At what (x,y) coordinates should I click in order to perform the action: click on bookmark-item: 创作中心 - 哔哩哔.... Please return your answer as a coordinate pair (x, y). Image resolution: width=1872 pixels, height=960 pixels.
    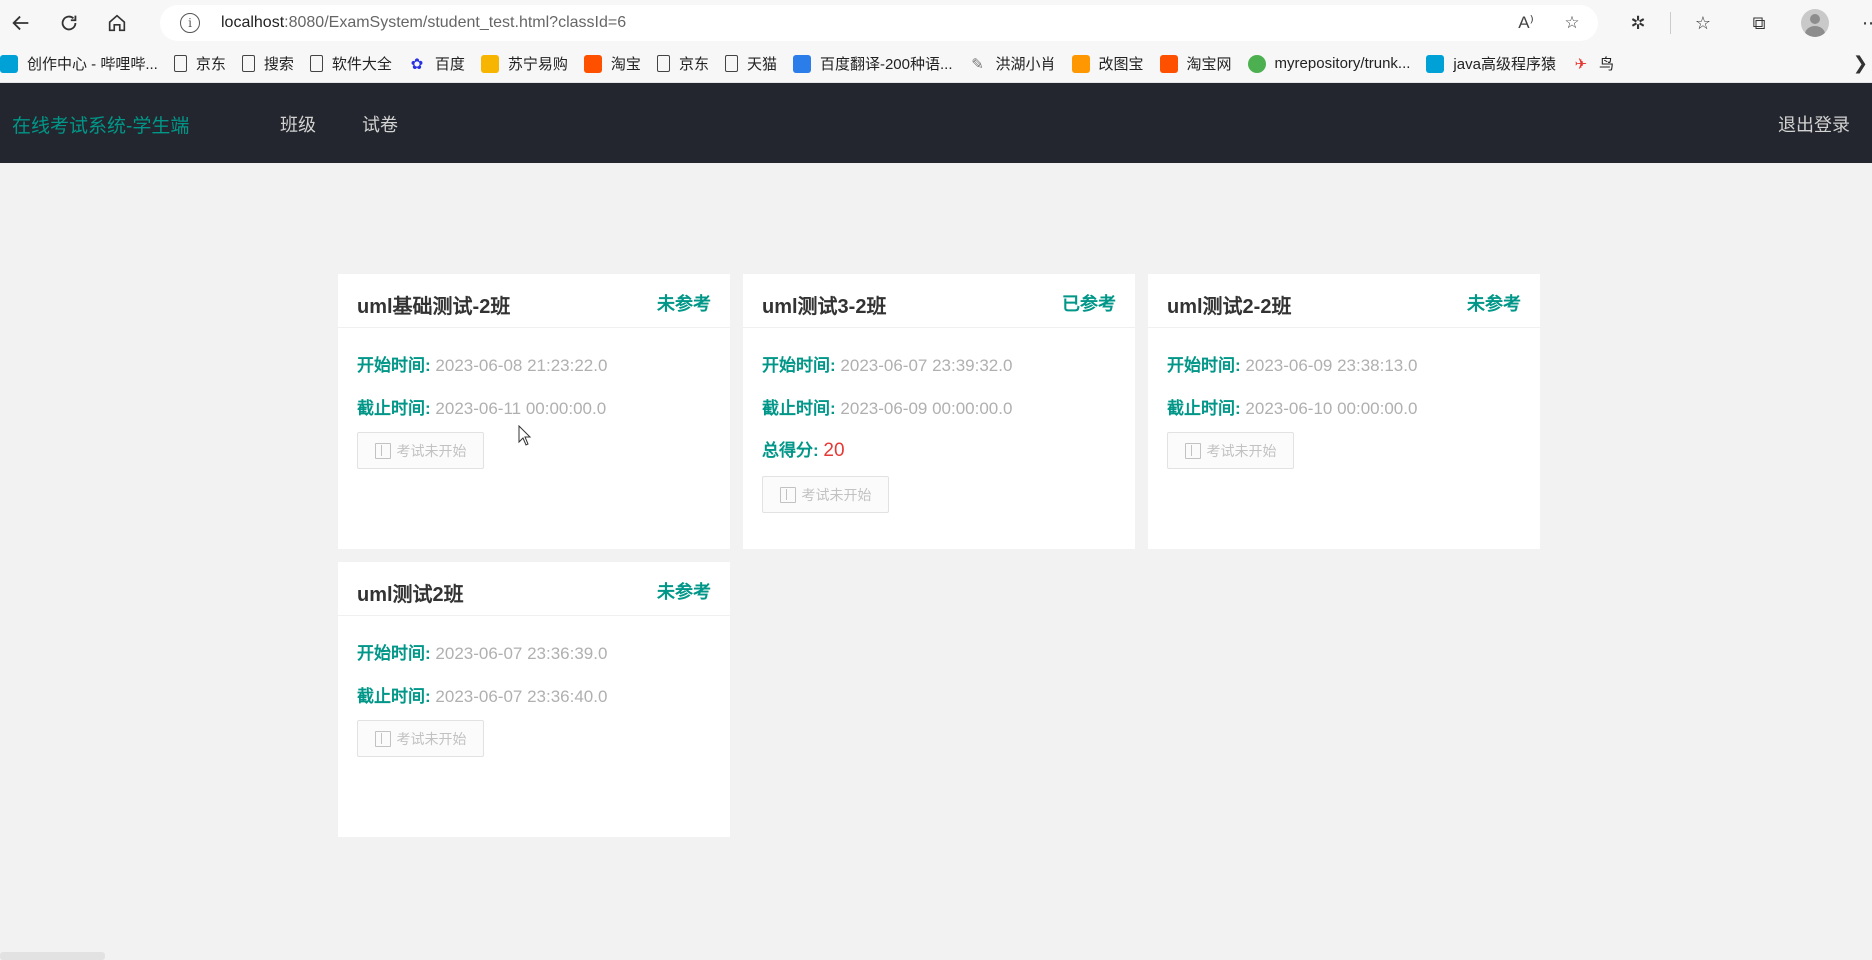
    Looking at the image, I should click on (83, 64).